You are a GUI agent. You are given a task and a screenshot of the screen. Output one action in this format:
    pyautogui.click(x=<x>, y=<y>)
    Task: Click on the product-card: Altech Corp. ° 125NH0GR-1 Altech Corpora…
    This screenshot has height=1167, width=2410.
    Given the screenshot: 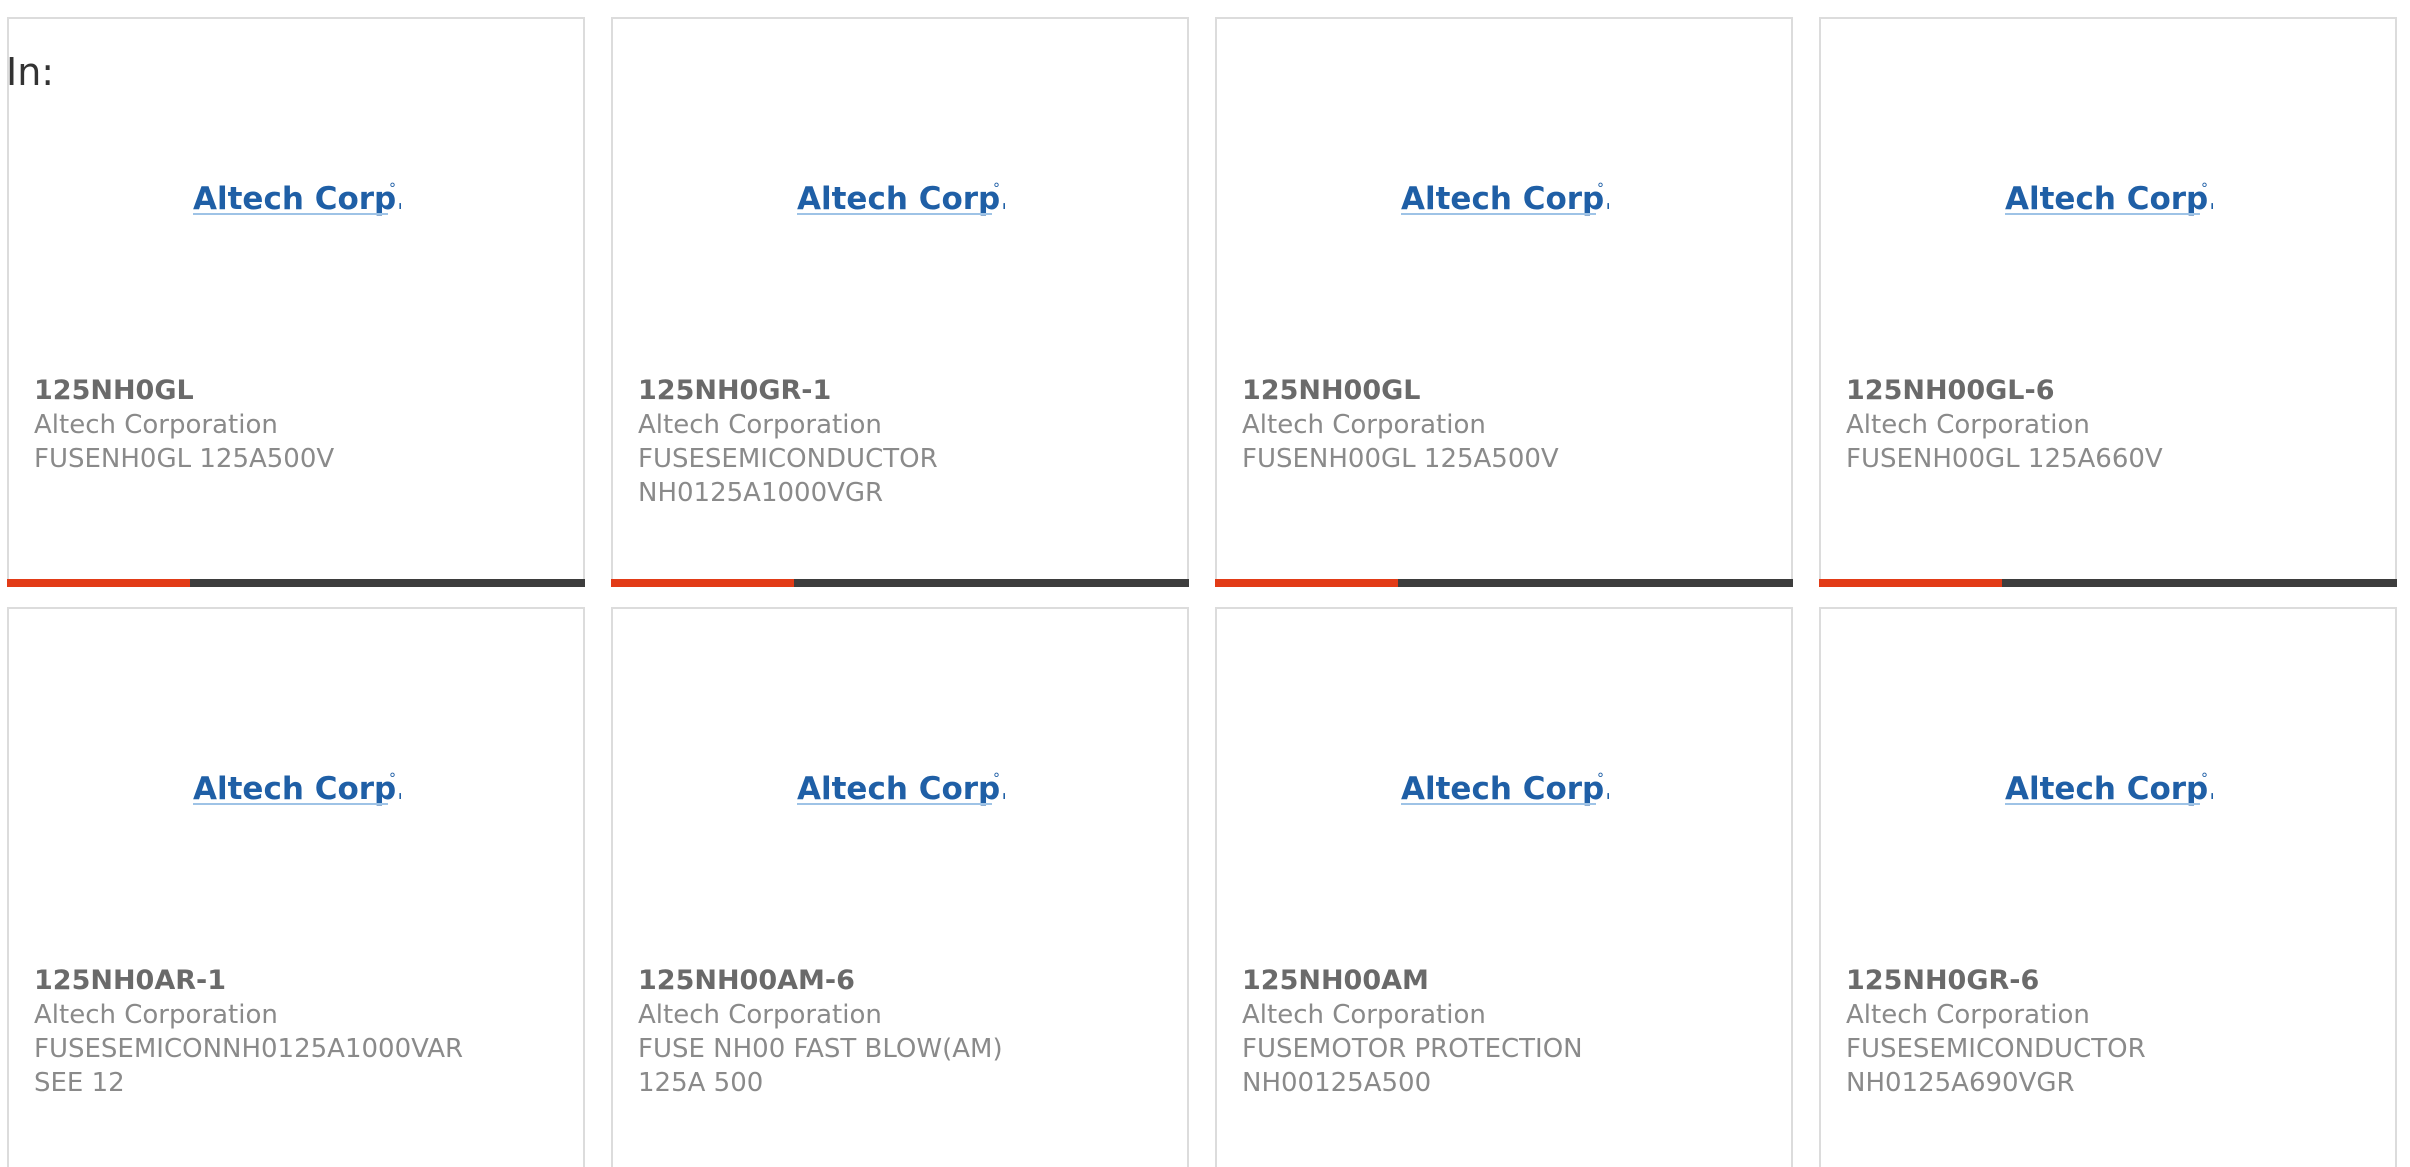 What is the action you would take?
    pyautogui.click(x=900, y=302)
    